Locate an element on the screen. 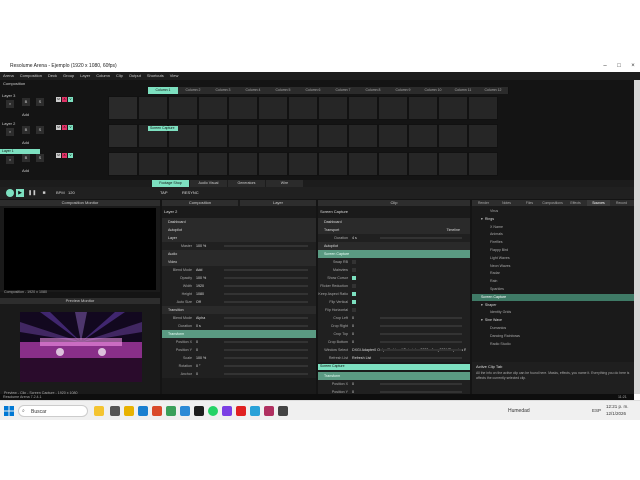  param-row: Mainview is located at coordinates (394, 270).